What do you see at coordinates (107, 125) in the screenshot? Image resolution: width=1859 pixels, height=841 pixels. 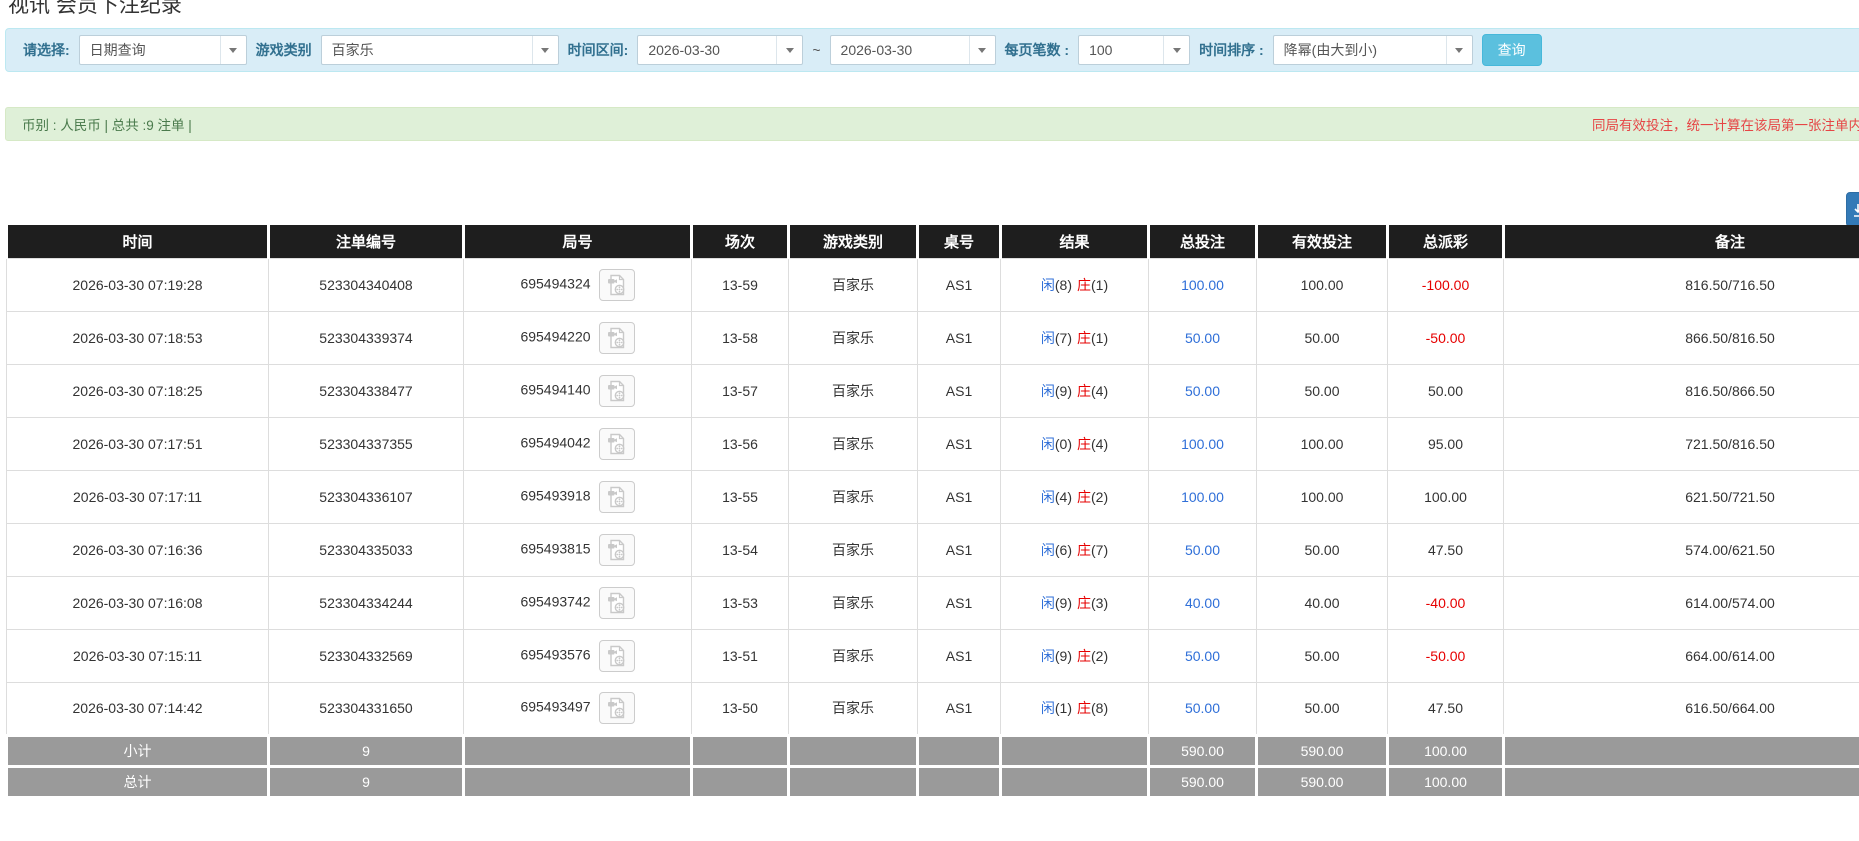 I see `currency-total-text: 币别 : 人民币 | 总共 :9 注单 |` at bounding box center [107, 125].